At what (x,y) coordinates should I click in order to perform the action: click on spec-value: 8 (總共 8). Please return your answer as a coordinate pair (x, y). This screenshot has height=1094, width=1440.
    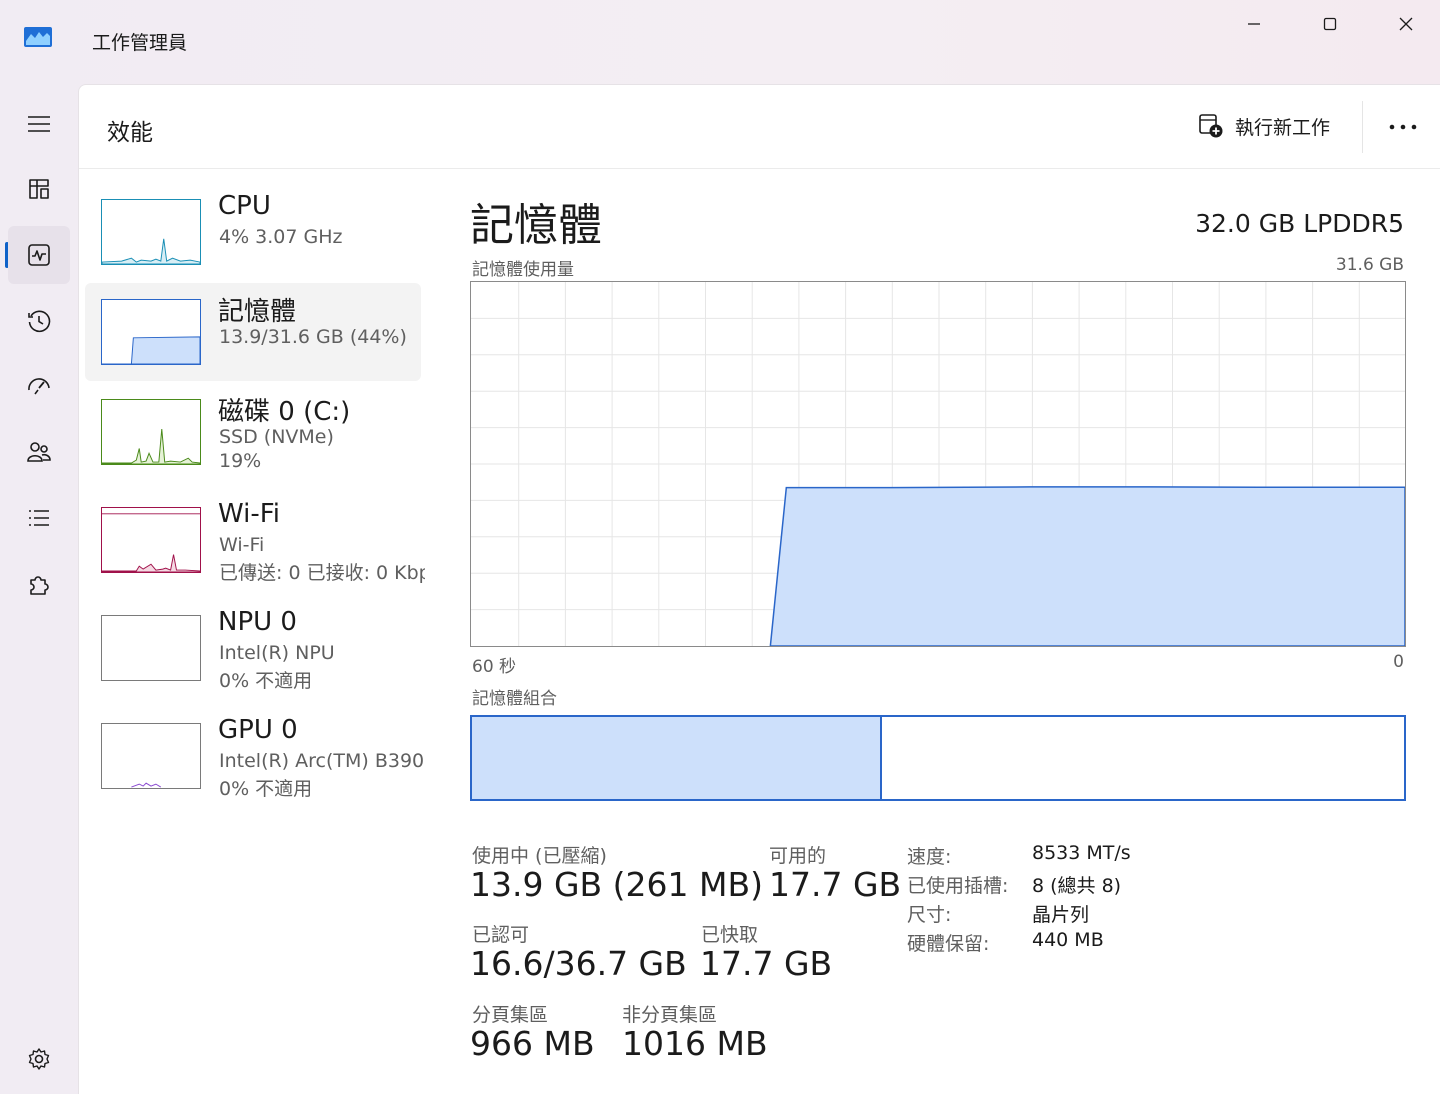
    Looking at the image, I should click on (1077, 886).